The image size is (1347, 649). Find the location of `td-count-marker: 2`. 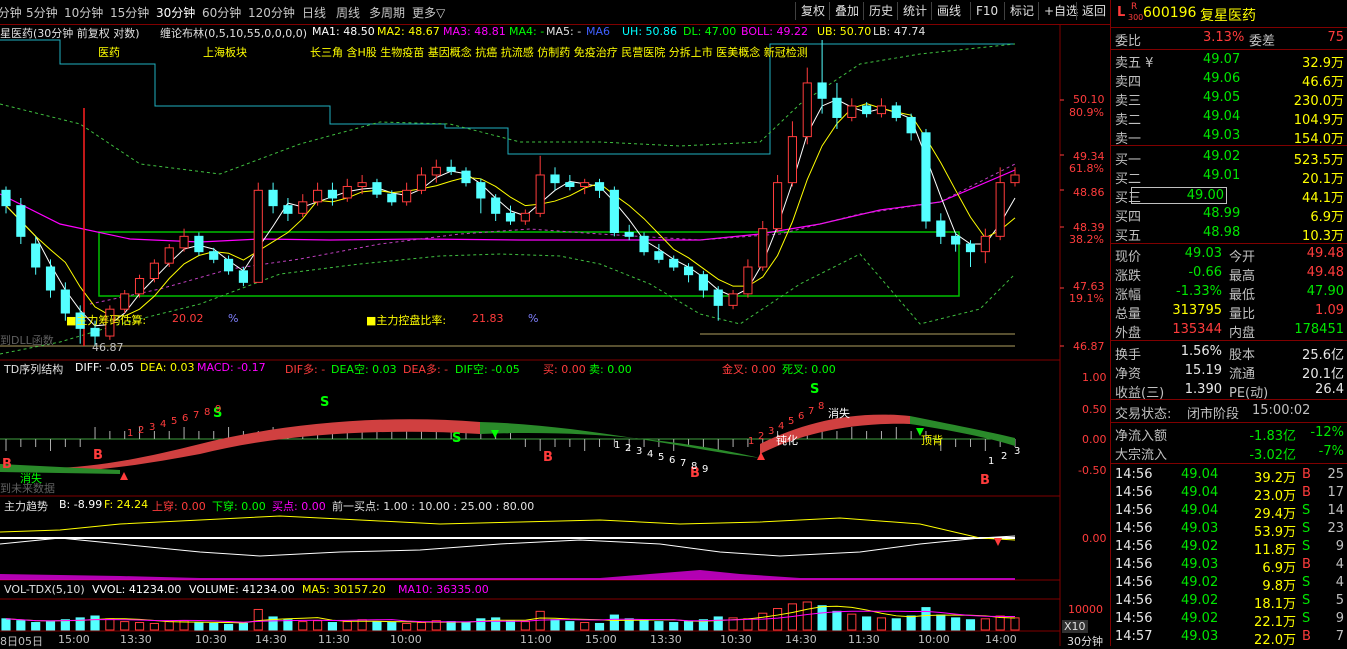

td-count-marker: 2 is located at coordinates (141, 430).